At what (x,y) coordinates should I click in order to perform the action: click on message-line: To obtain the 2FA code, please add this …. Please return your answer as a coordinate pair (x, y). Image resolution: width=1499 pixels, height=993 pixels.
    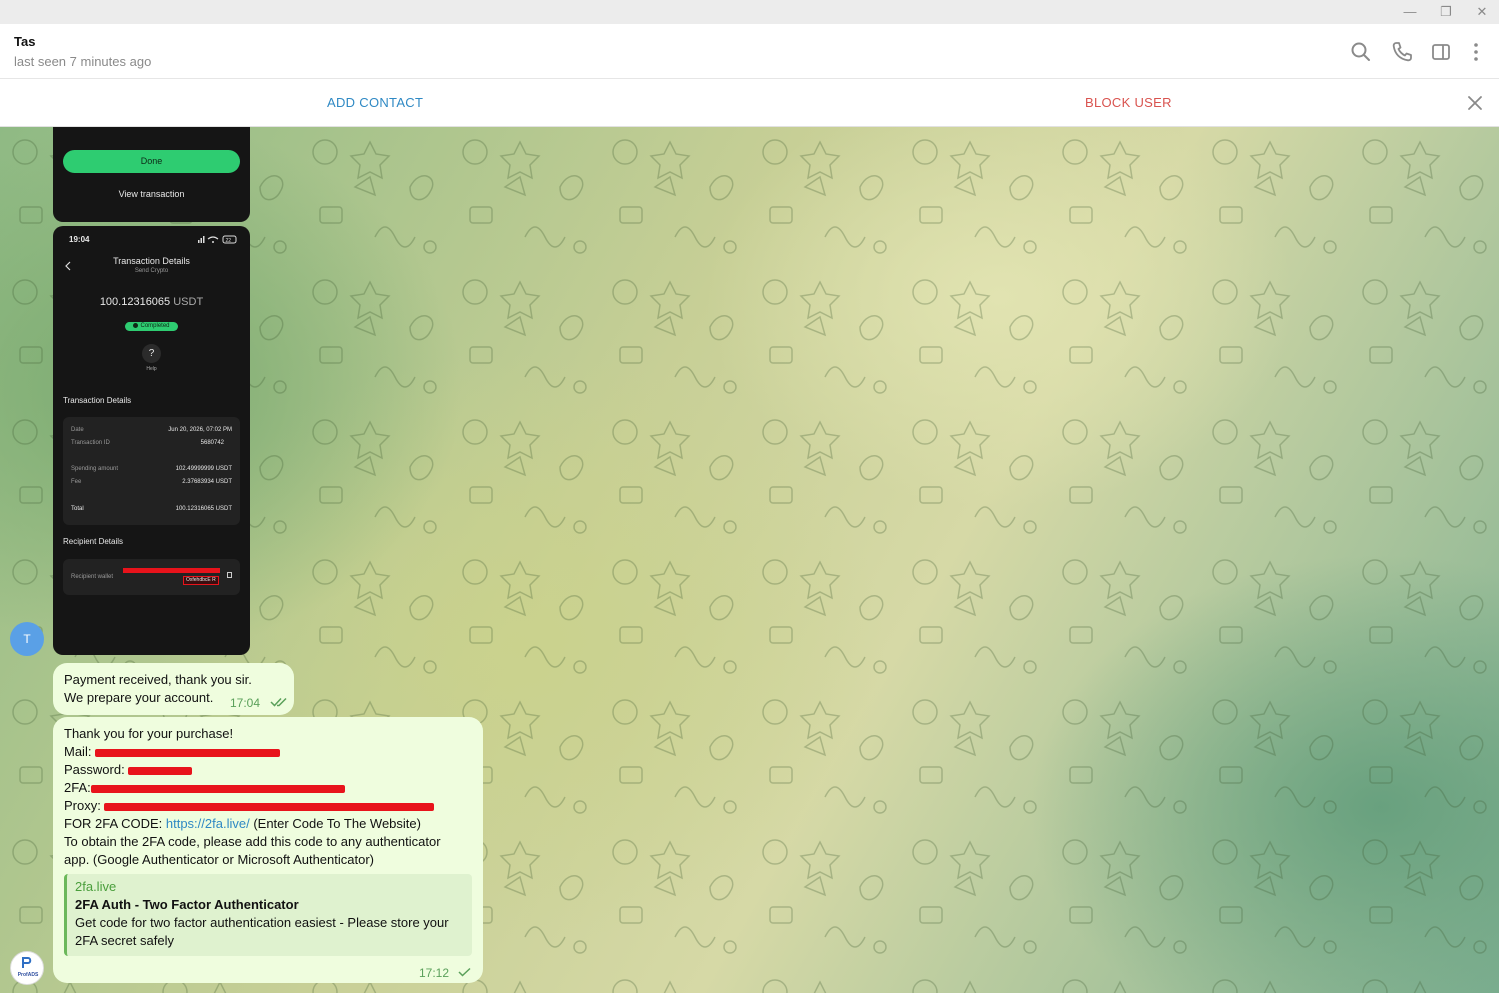
    Looking at the image, I should click on (252, 841).